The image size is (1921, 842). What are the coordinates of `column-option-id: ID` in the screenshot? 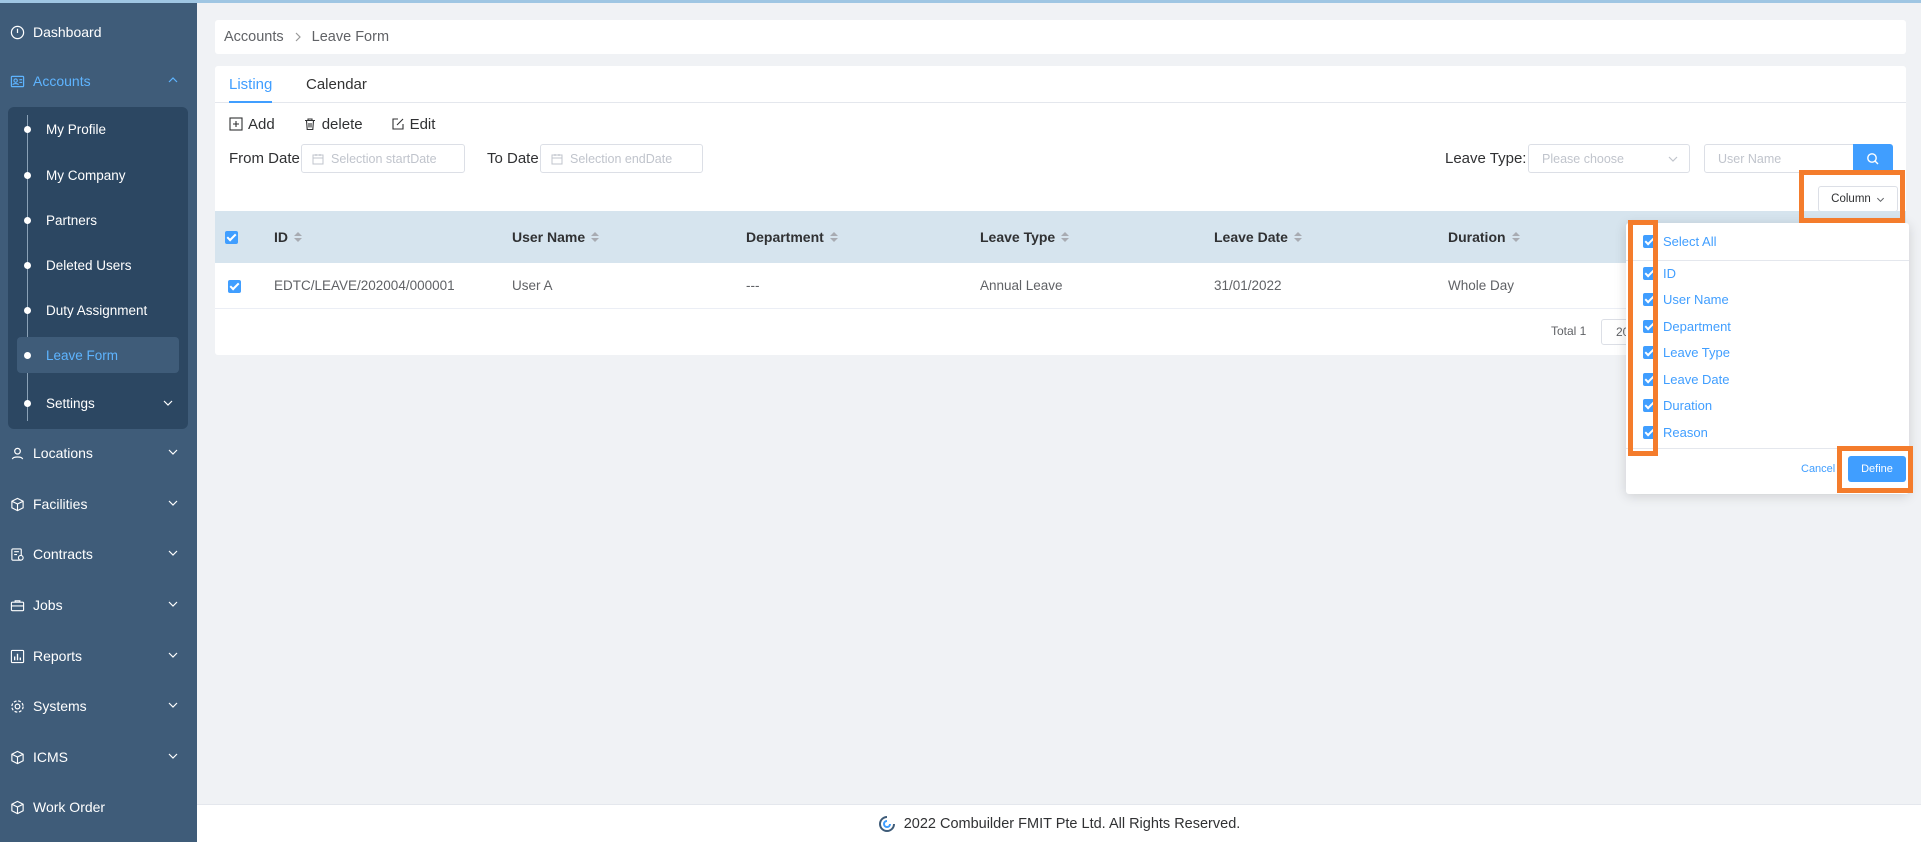 It's located at (1659, 273).